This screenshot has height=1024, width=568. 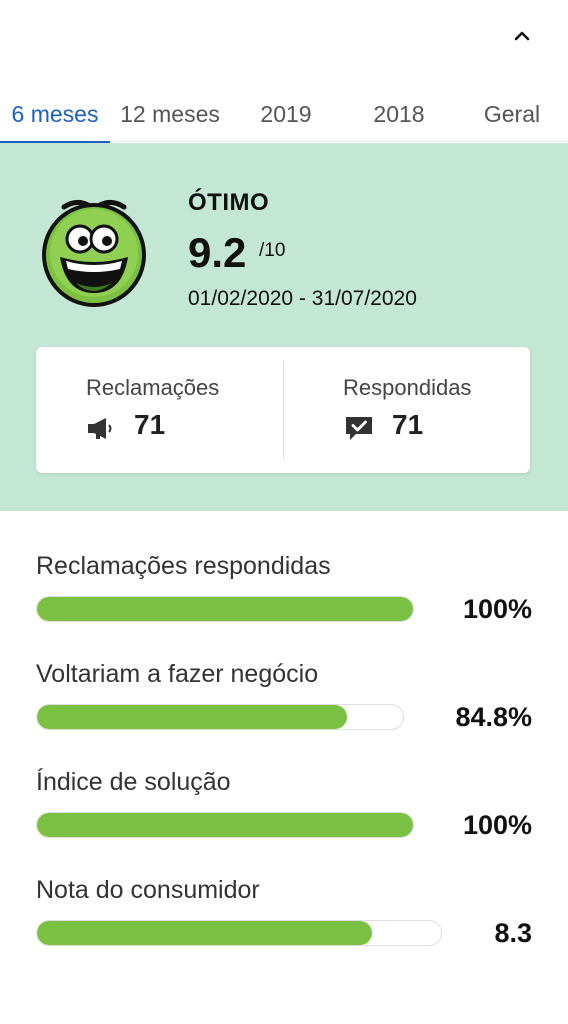 What do you see at coordinates (148, 890) in the screenshot?
I see `metric-label: Nota do consumidor` at bounding box center [148, 890].